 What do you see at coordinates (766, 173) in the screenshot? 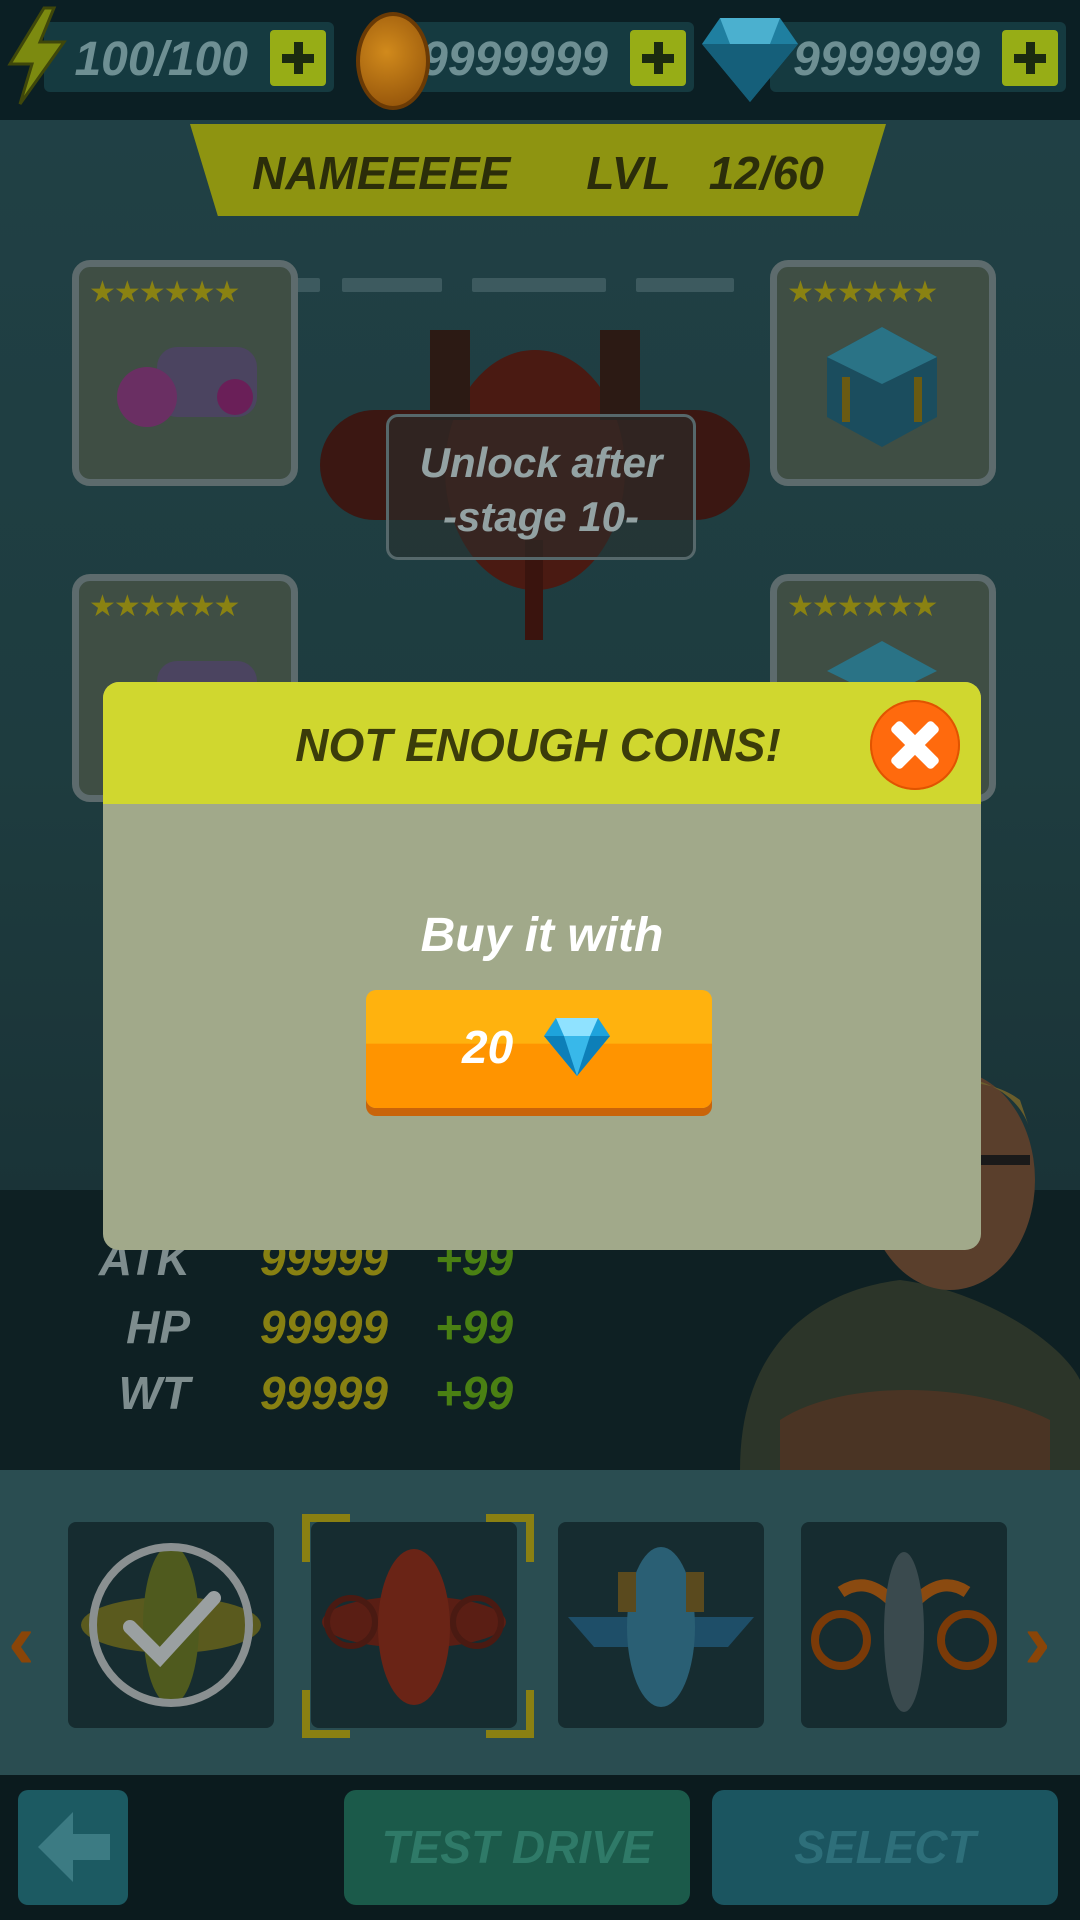
I see `level-value: 12/60` at bounding box center [766, 173].